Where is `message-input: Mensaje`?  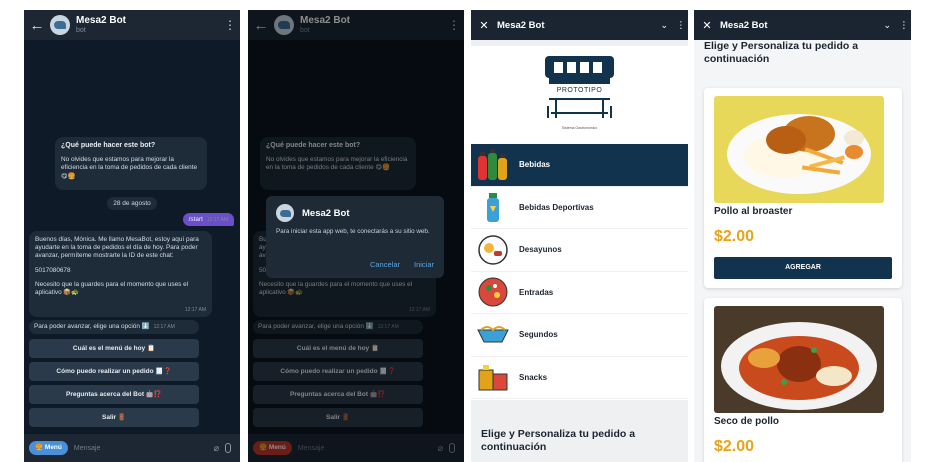
message-input: Mensaje is located at coordinates (87, 448).